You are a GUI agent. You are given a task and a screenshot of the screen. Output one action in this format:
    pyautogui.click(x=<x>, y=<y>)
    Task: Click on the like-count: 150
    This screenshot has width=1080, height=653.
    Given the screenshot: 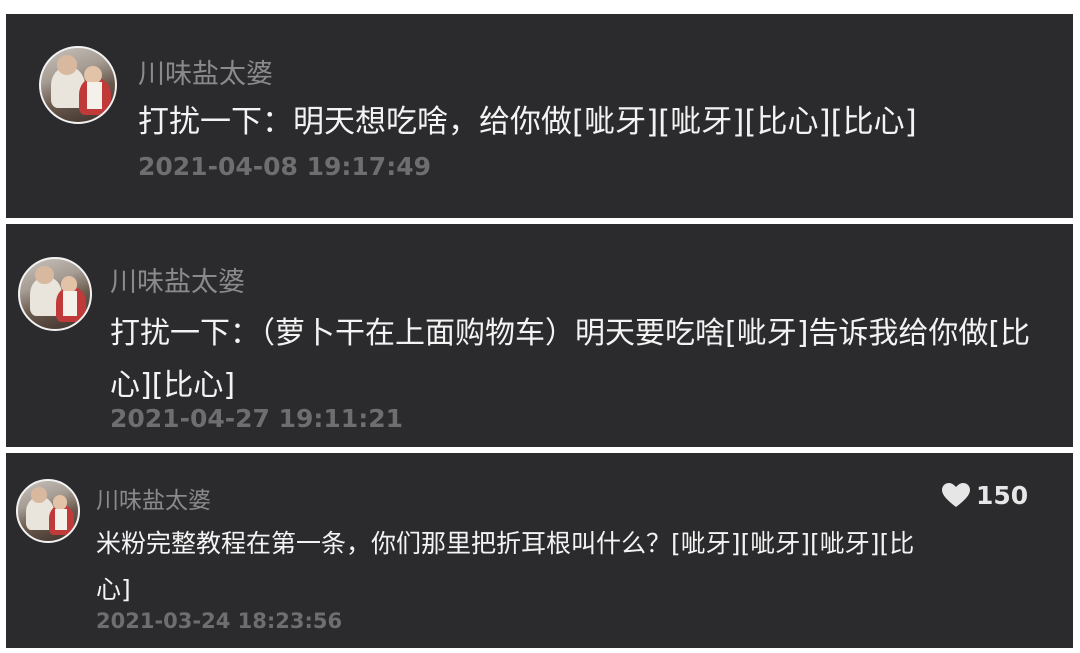 What is the action you would take?
    pyautogui.click(x=1002, y=495)
    